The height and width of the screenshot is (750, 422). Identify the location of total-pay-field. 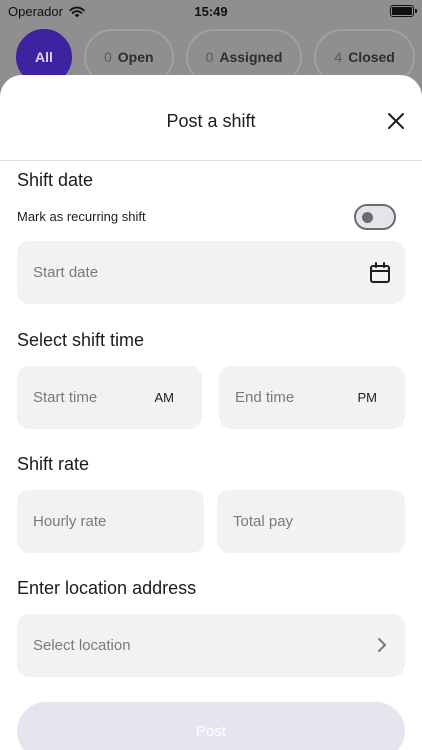
(311, 521).